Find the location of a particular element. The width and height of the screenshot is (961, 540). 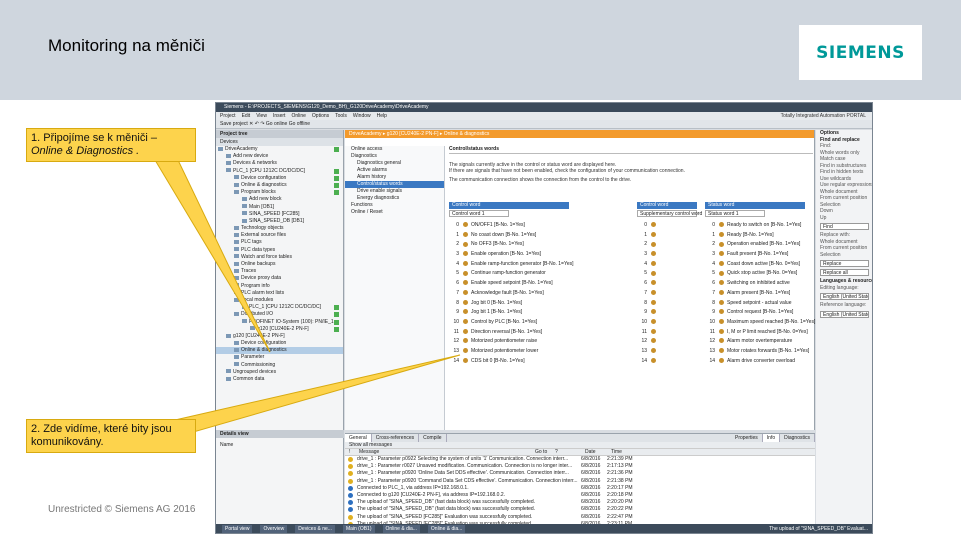

tree-item: Online backups is located at coordinates (279, 264).